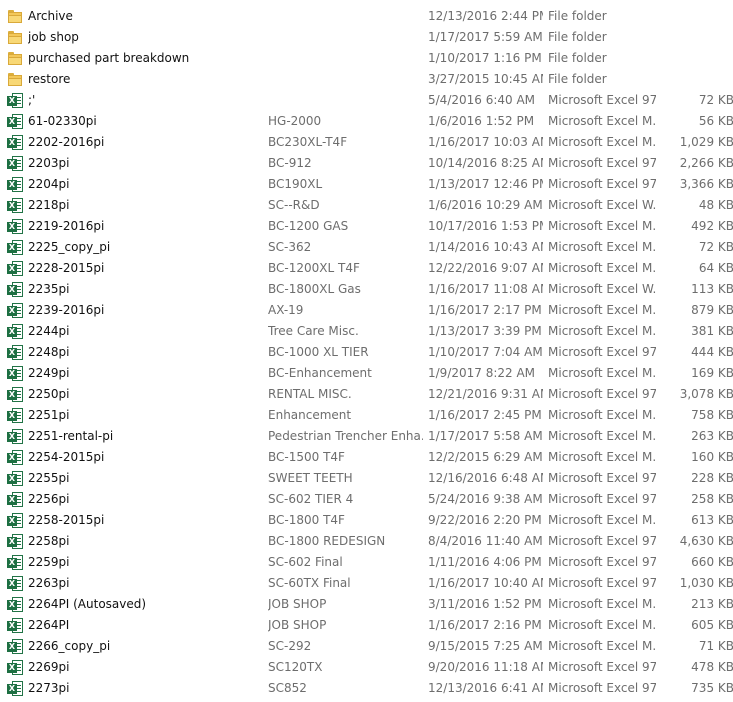 The width and height of the screenshot is (733, 702). I want to click on file-name: 2256pi, so click(49, 499).